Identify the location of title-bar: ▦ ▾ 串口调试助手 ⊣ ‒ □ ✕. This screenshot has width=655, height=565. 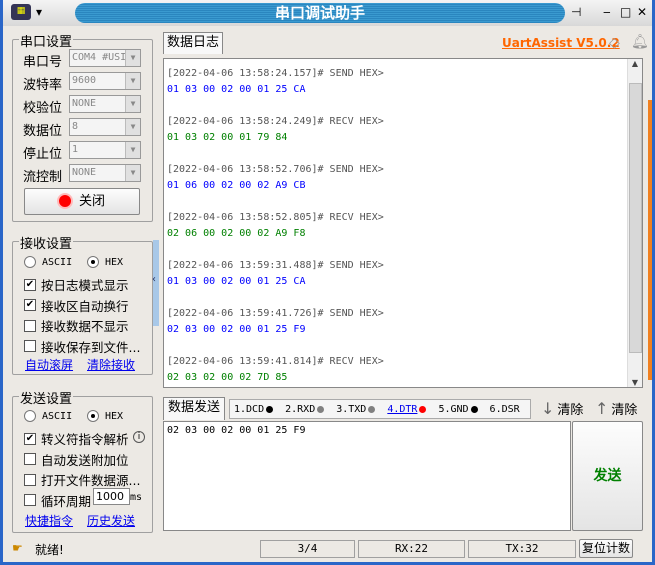
(327, 13).